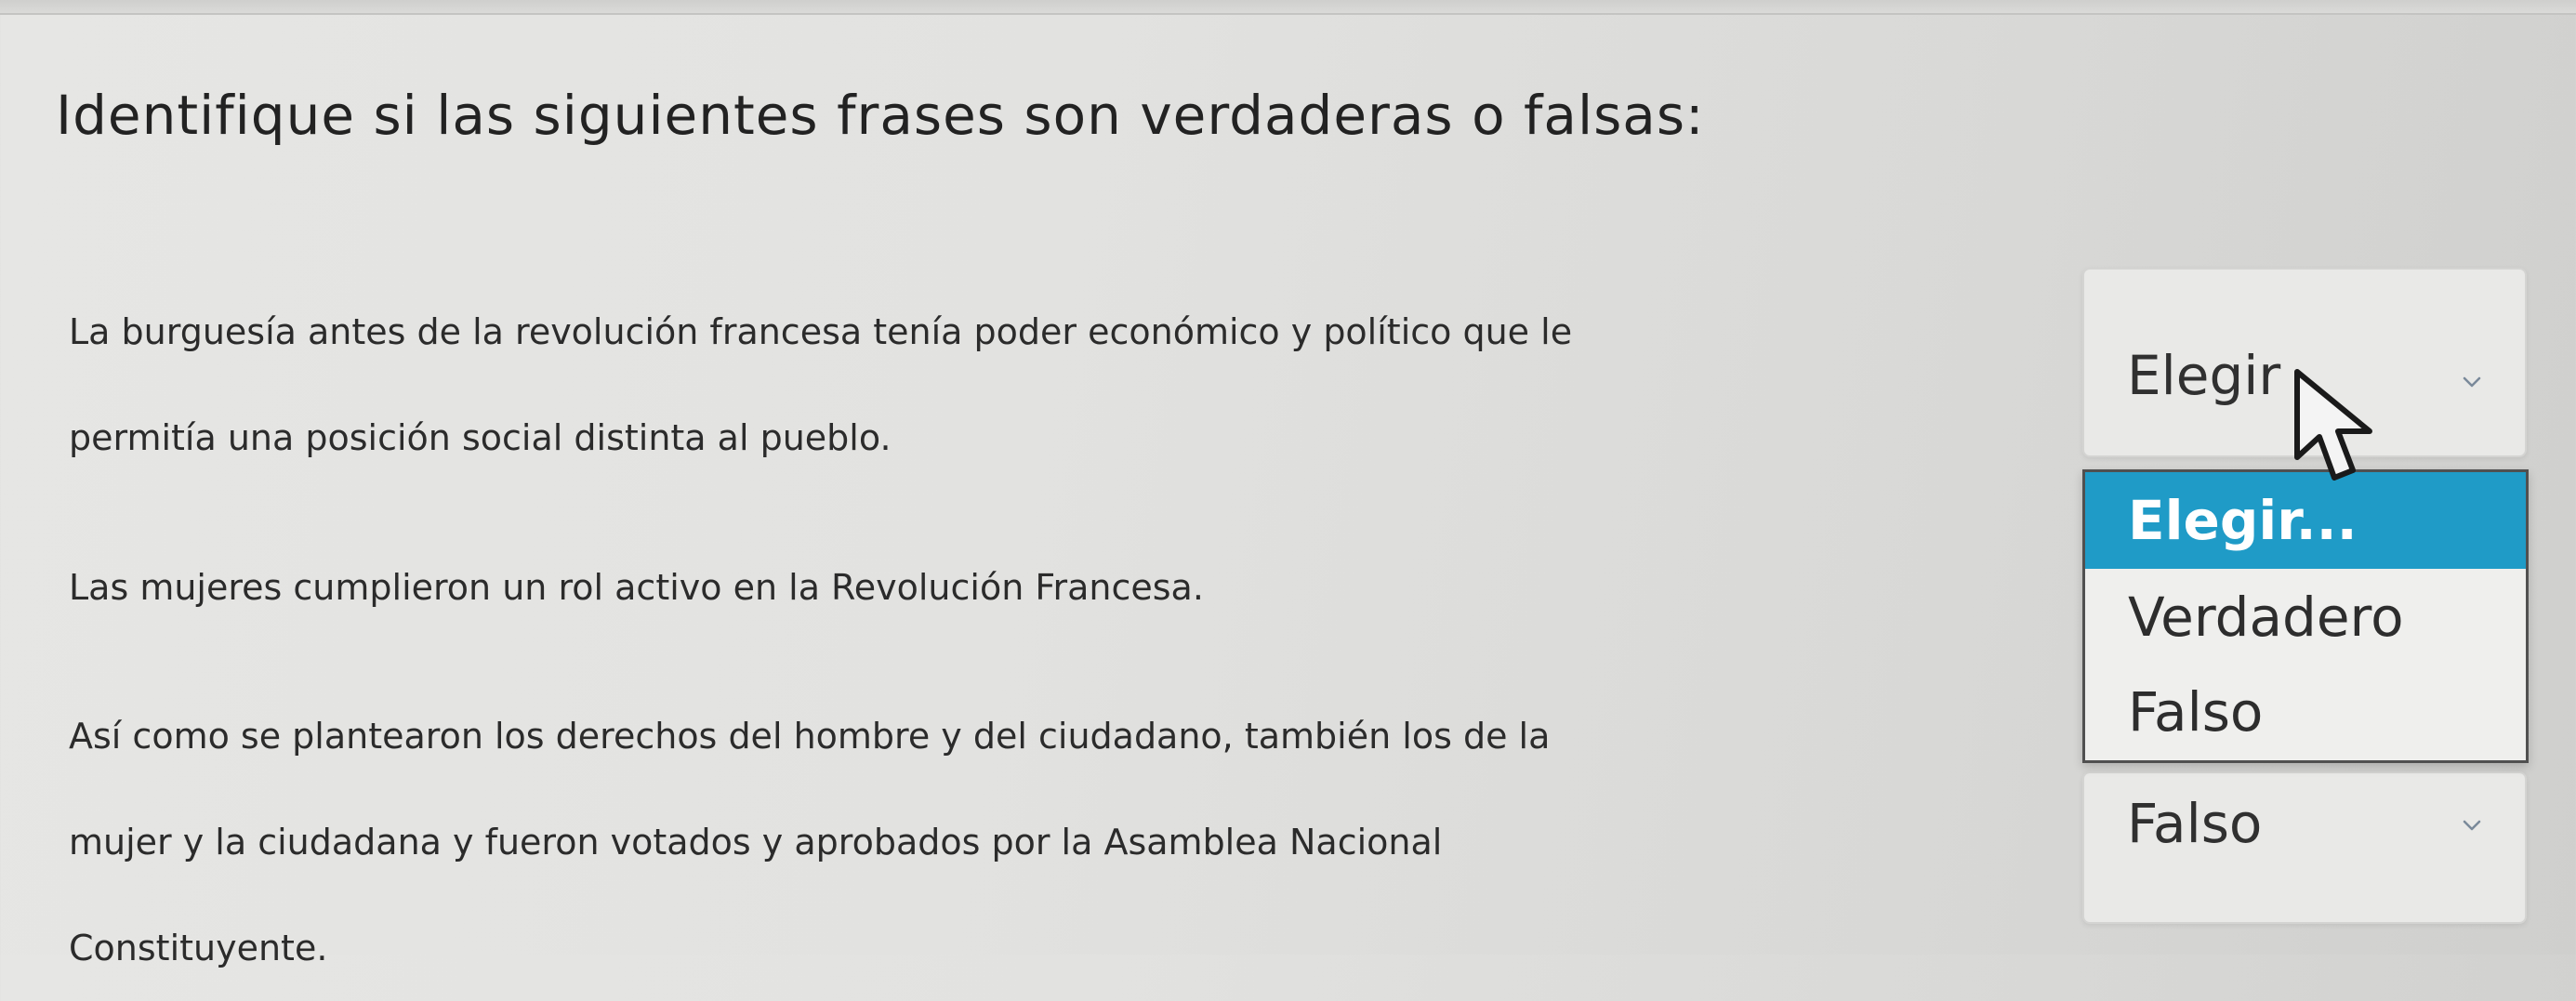 This screenshot has height=1001, width=2576. What do you see at coordinates (1288, 8) in the screenshot?
I see `window-top-edge` at bounding box center [1288, 8].